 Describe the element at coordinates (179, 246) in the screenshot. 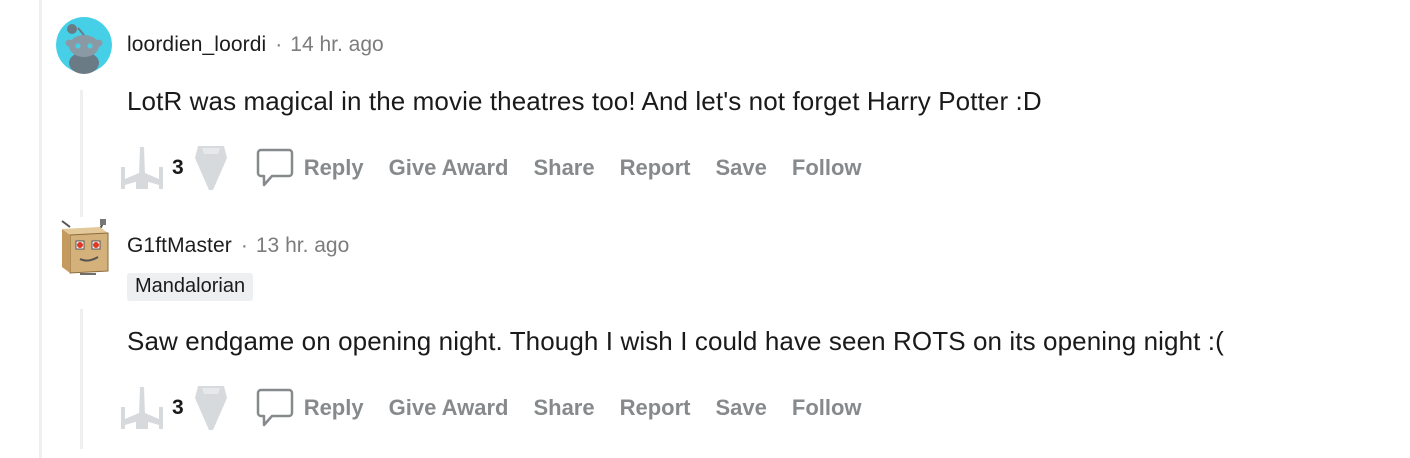

I see `username: G1ftMaster` at that location.